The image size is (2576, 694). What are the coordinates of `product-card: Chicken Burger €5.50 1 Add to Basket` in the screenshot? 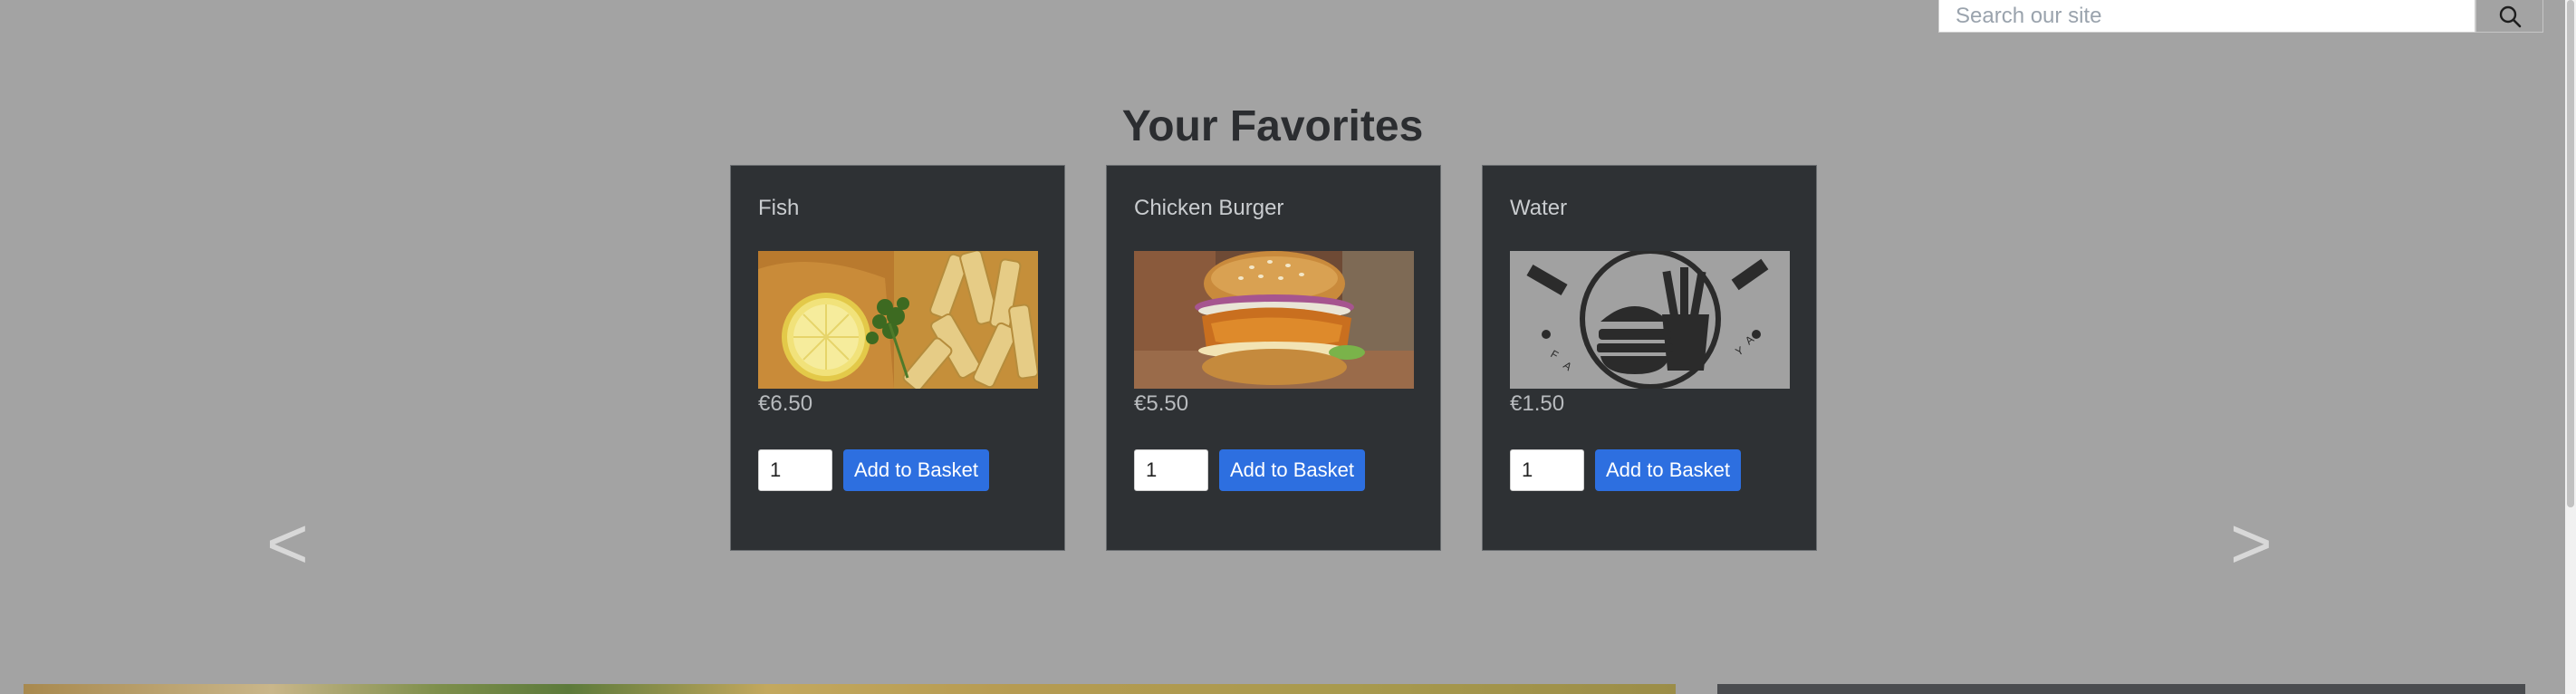 It's located at (1273, 358).